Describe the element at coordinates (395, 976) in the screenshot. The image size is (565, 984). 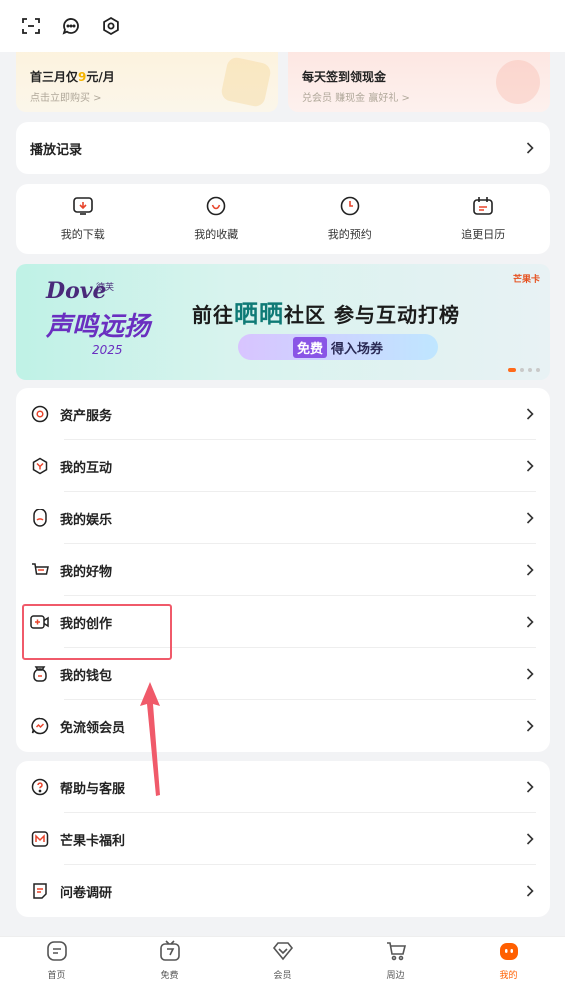
I see `tab-label: 周边` at that location.